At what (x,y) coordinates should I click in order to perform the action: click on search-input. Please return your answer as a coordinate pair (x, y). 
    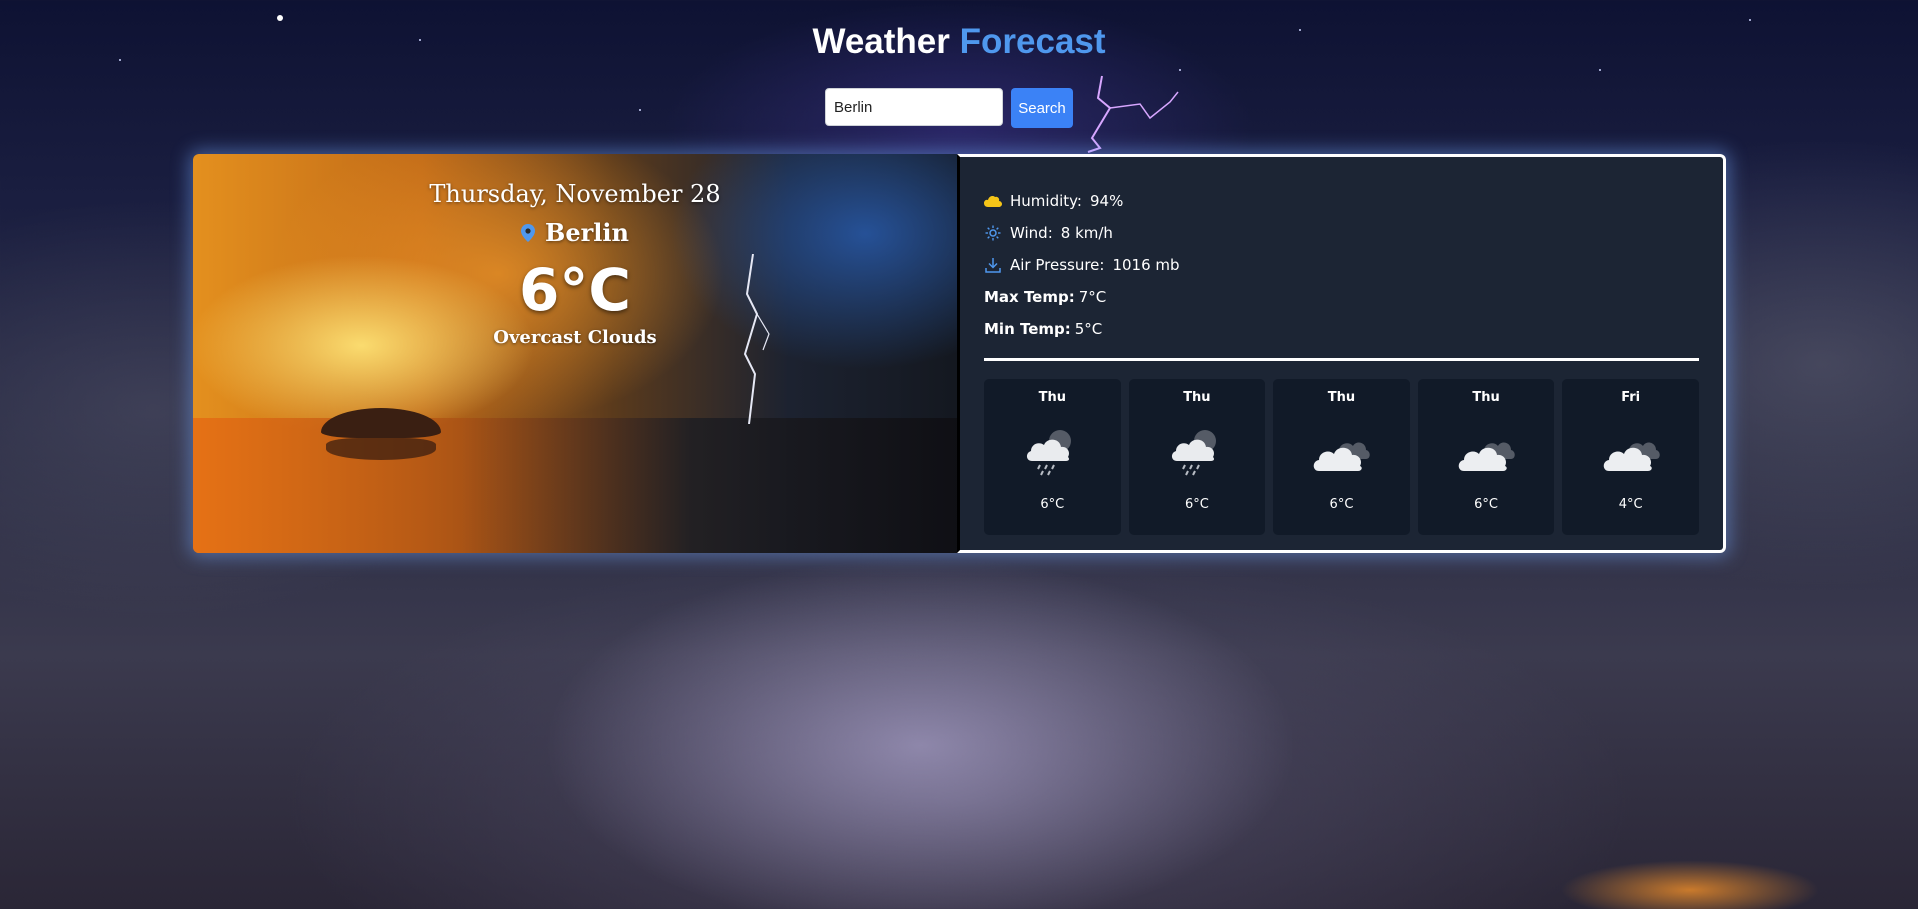
    Looking at the image, I should click on (914, 107).